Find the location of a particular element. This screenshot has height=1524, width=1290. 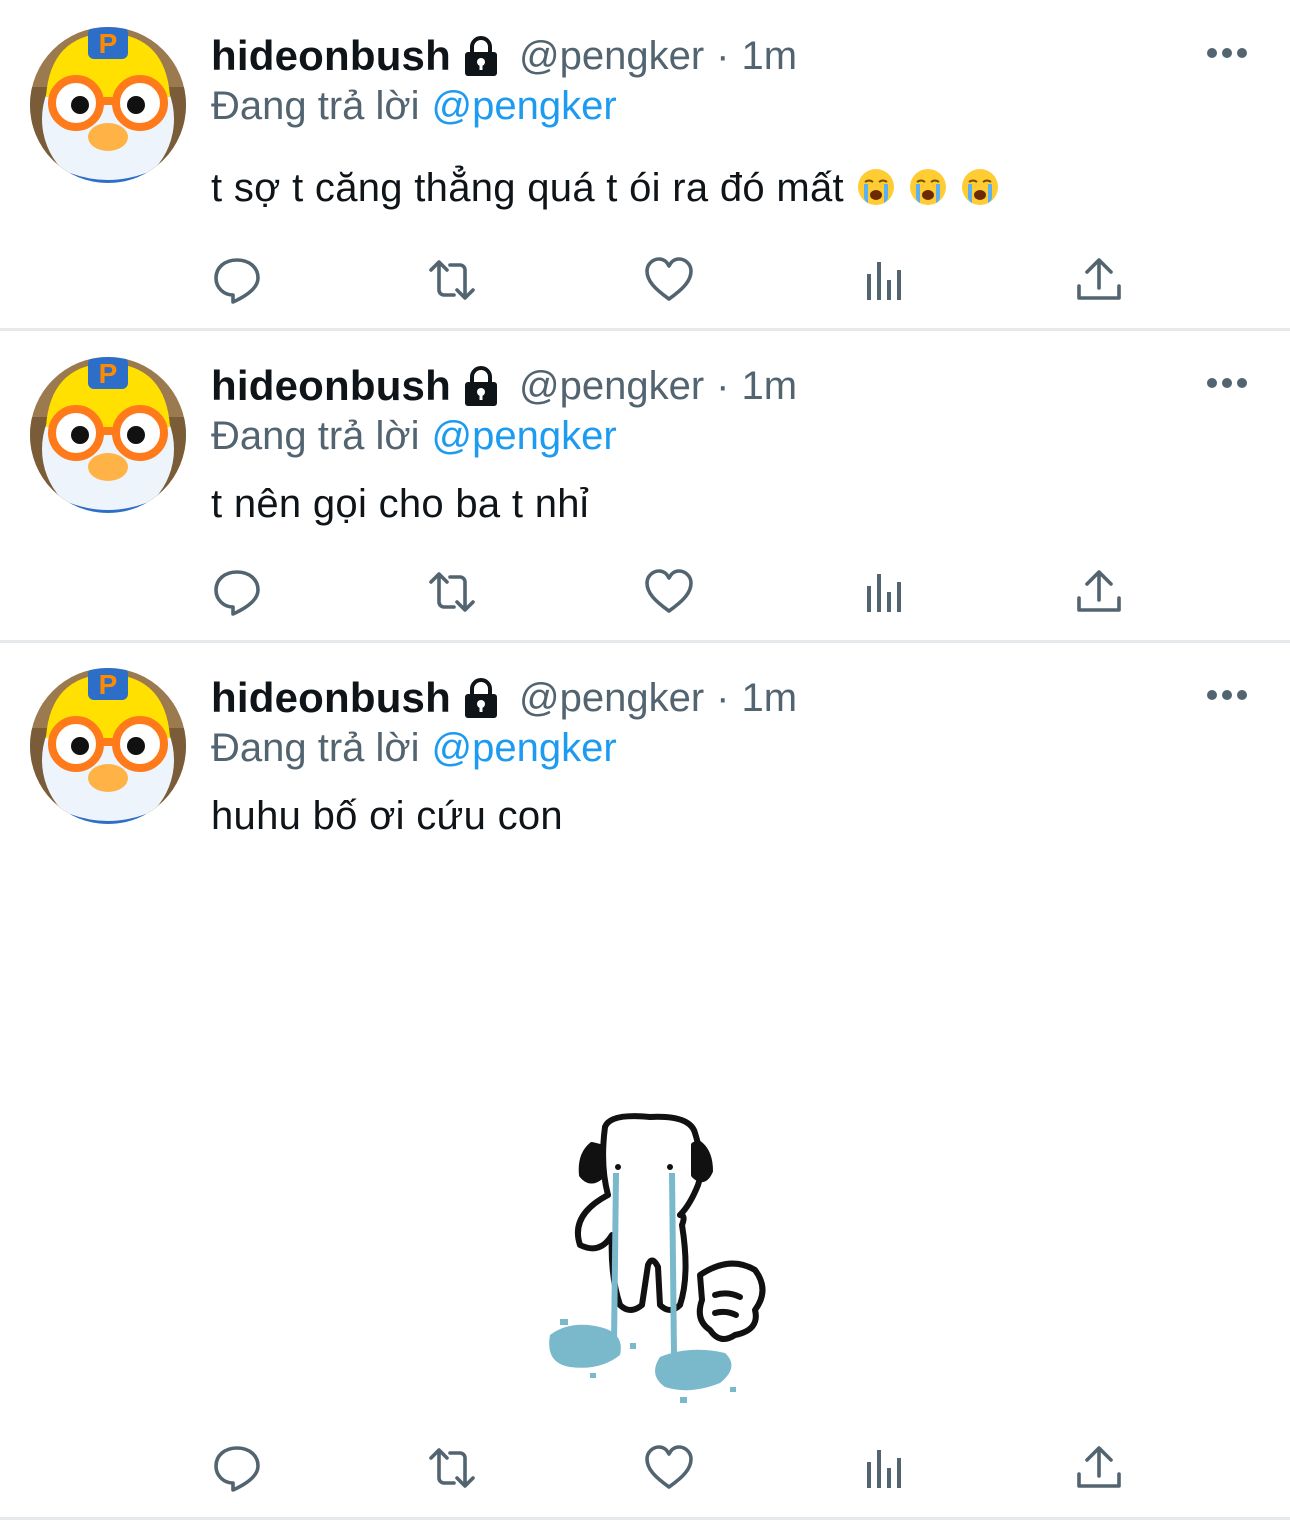

tweet-text: t nên gọi cho ba t nhỉ is located at coordinates (400, 504).